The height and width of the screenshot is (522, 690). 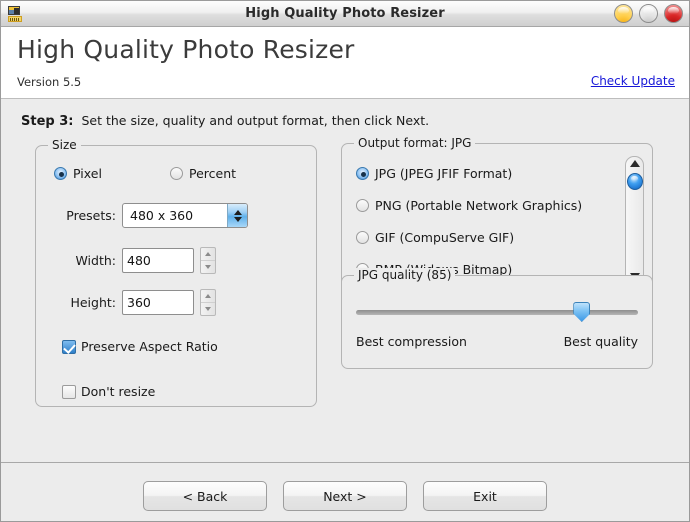 I want to click on radio-format-gif: GIF (CompuServe GIF), so click(x=435, y=237).